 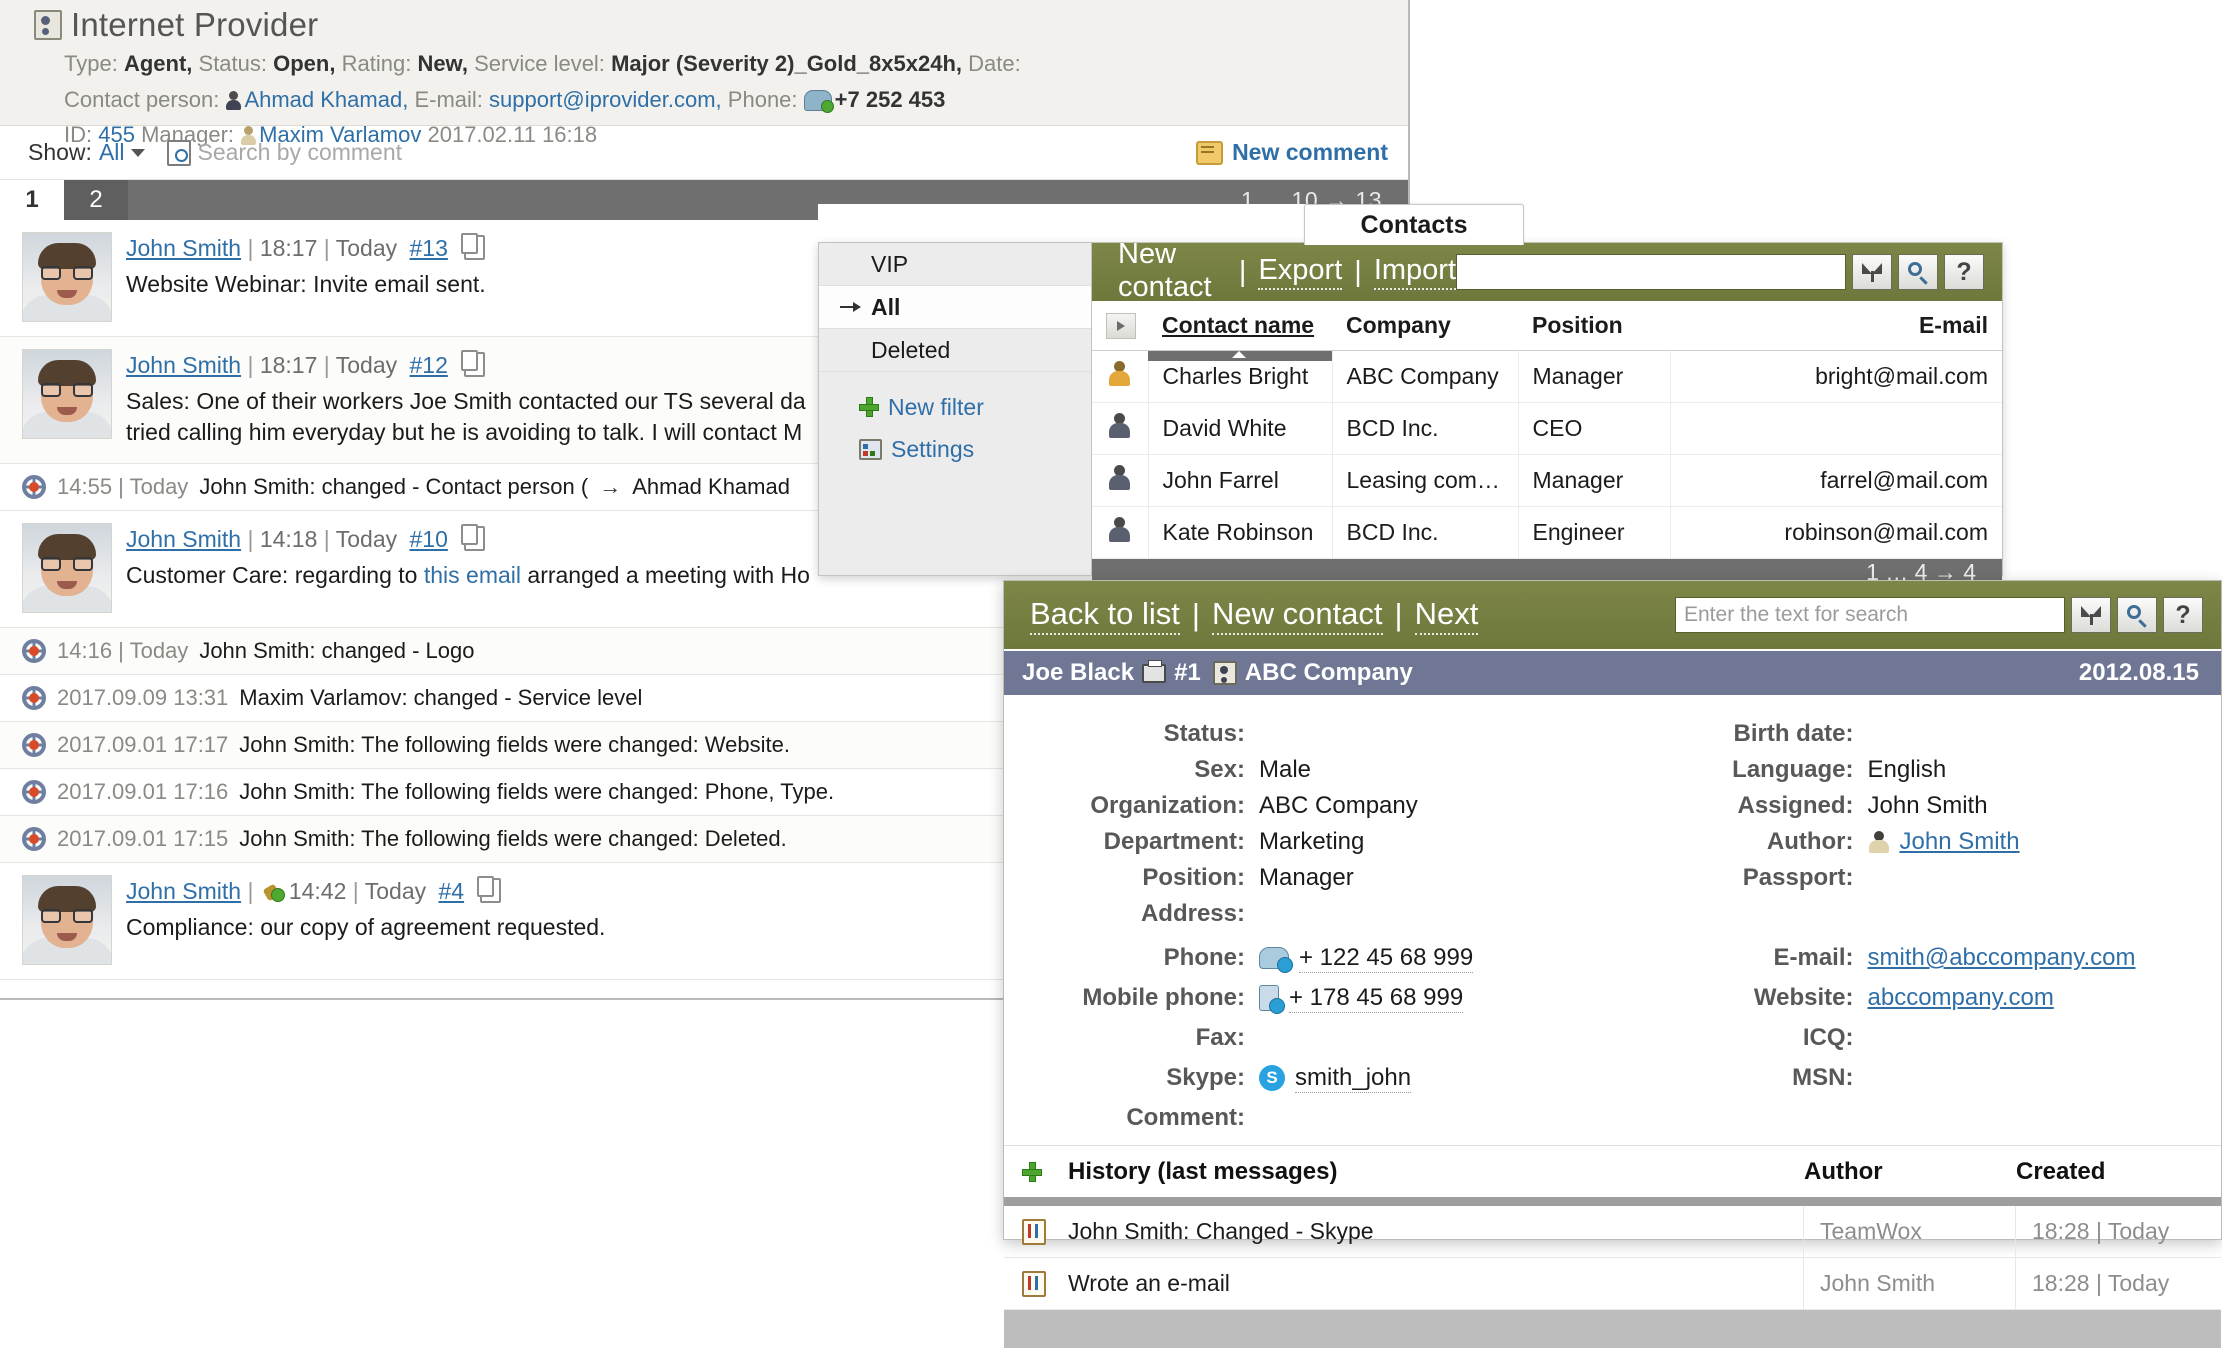 What do you see at coordinates (1612, 1284) in the screenshot?
I see `history-row: Wrote an e-mail John Smith 18:28 | Today` at bounding box center [1612, 1284].